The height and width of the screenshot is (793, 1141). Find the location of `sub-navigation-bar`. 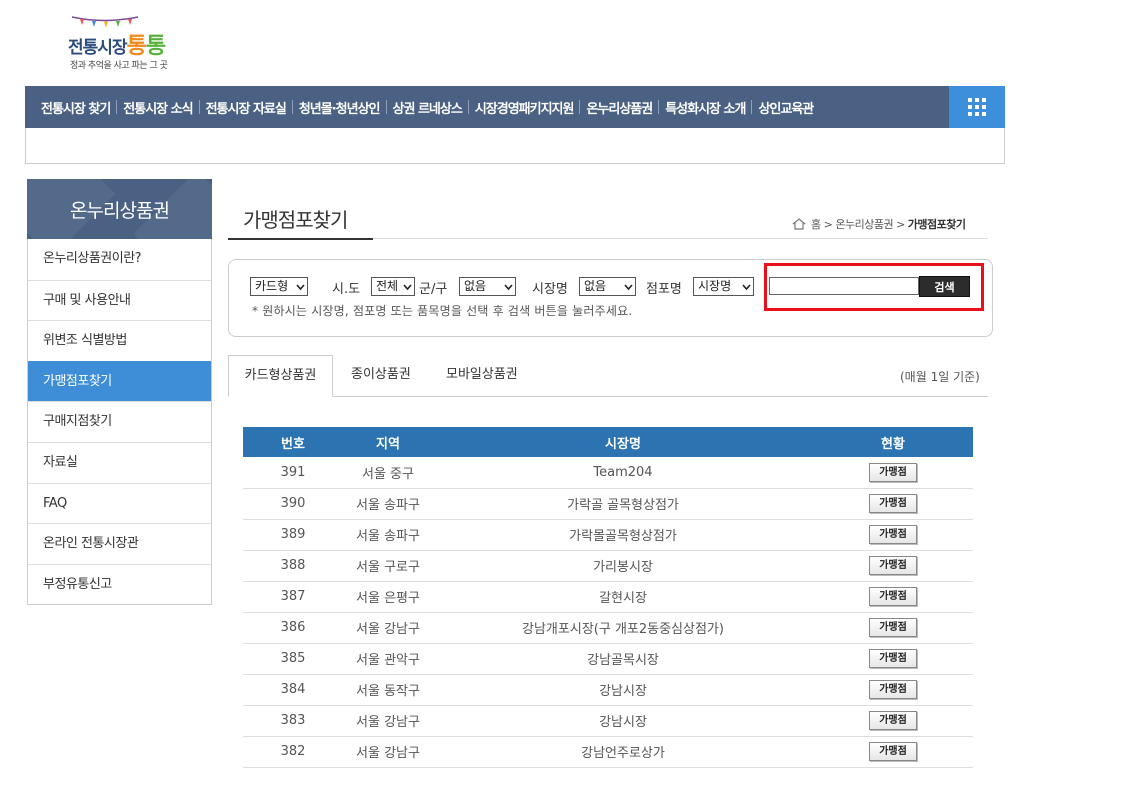

sub-navigation-bar is located at coordinates (515, 146).